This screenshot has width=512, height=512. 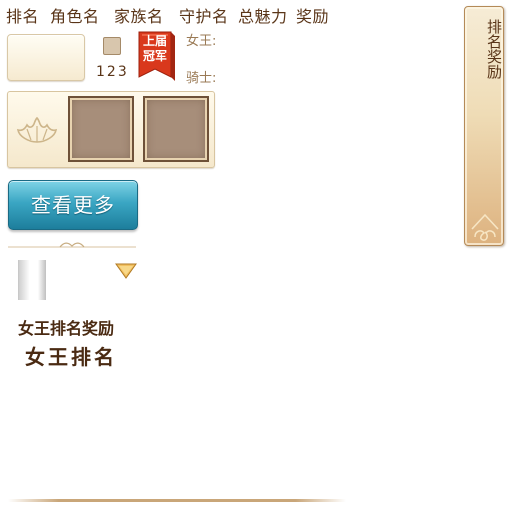 What do you see at coordinates (75, 16) in the screenshot?
I see `header-role-name: 角色名` at bounding box center [75, 16].